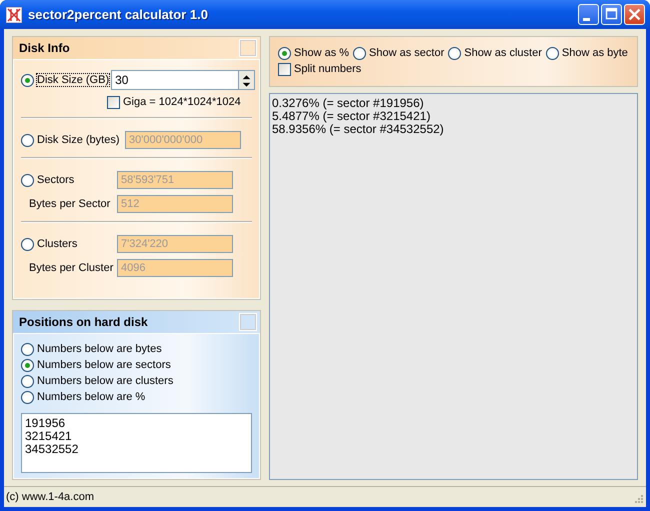 This screenshot has height=511, width=650. Describe the element at coordinates (84, 322) in the screenshot. I see `panel-title: Positions on hard disk` at that location.